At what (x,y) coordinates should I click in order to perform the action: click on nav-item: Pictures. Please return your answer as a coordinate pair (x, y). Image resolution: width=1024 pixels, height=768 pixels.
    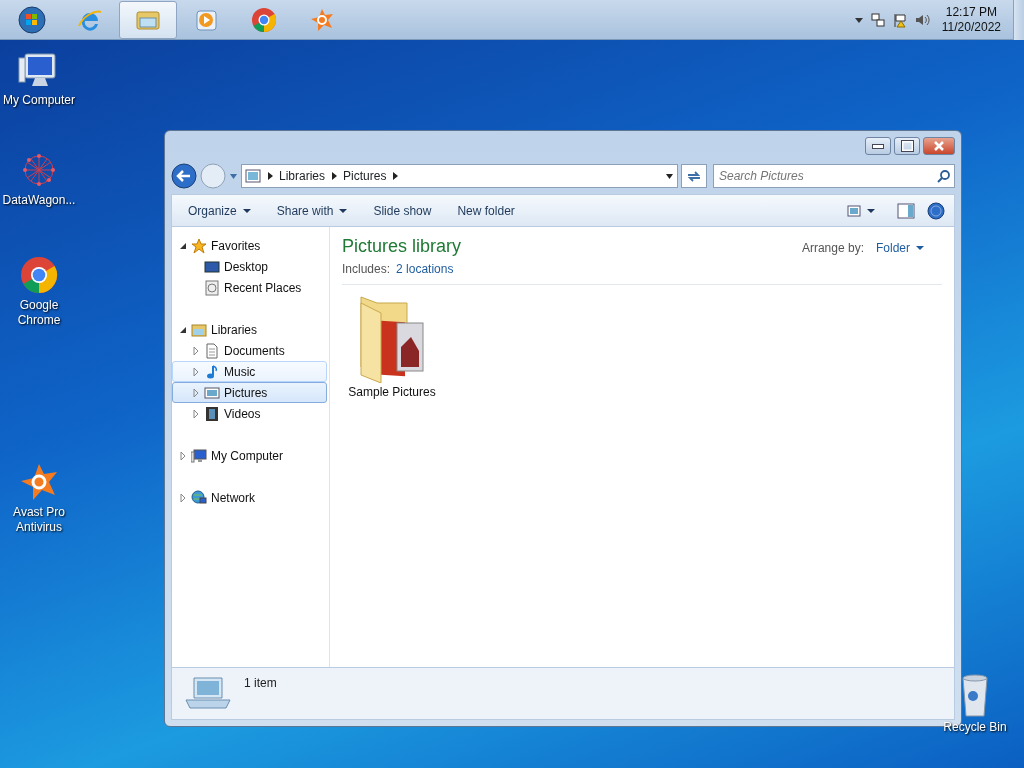
    Looking at the image, I should click on (249, 392).